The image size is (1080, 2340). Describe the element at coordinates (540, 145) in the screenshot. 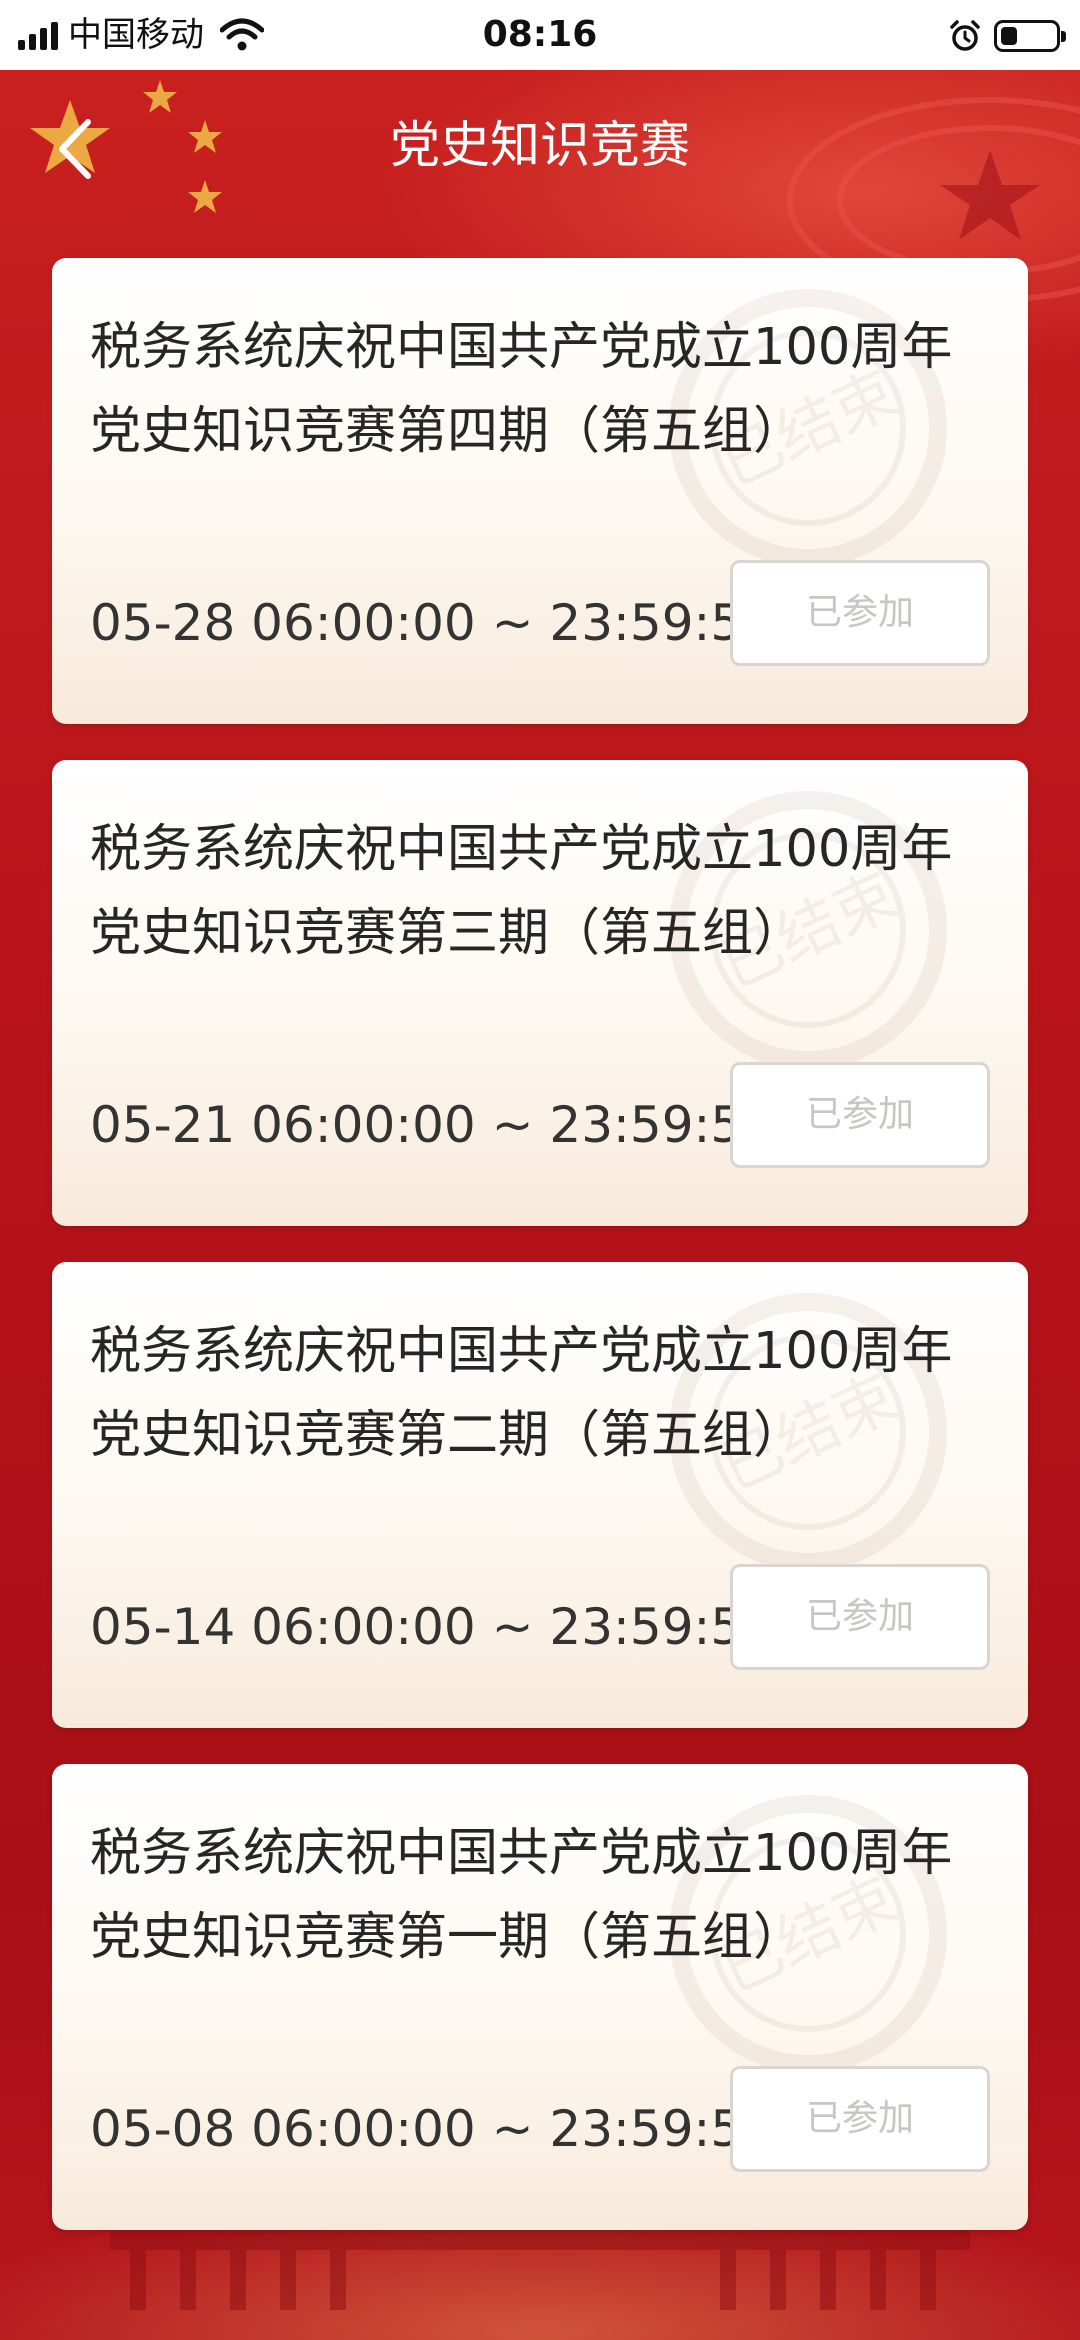

I see `page-title: 党史知识竞赛` at that location.